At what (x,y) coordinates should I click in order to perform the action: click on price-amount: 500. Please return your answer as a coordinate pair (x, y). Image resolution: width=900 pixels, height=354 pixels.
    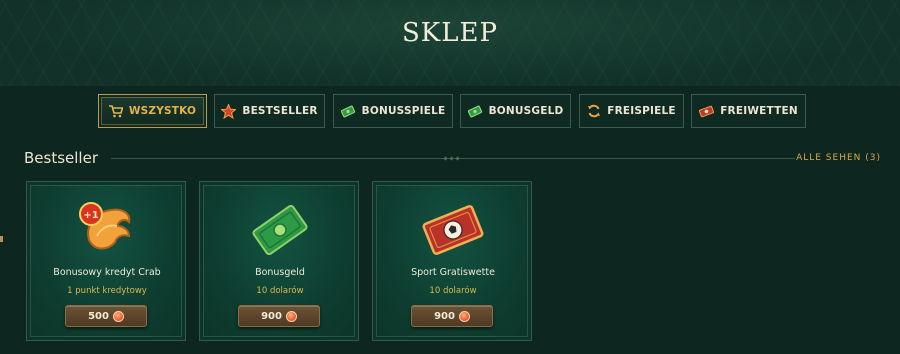
    Looking at the image, I should click on (98, 316).